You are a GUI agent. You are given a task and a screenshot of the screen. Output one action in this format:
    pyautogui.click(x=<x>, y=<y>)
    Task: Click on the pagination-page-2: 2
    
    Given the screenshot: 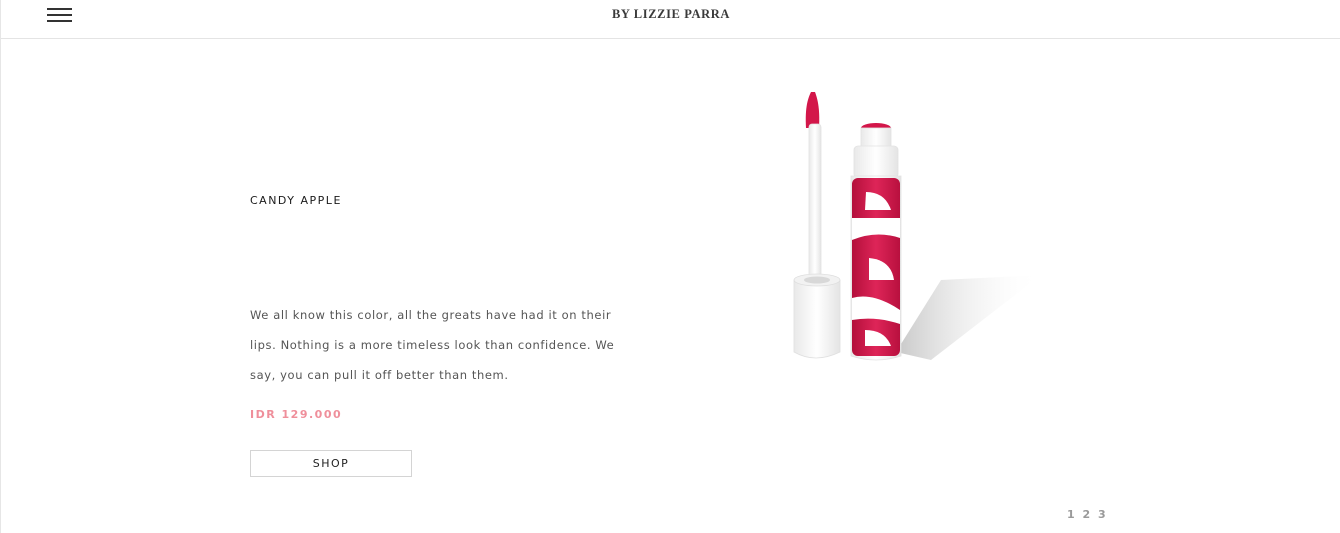 What is the action you would take?
    pyautogui.click(x=1087, y=514)
    